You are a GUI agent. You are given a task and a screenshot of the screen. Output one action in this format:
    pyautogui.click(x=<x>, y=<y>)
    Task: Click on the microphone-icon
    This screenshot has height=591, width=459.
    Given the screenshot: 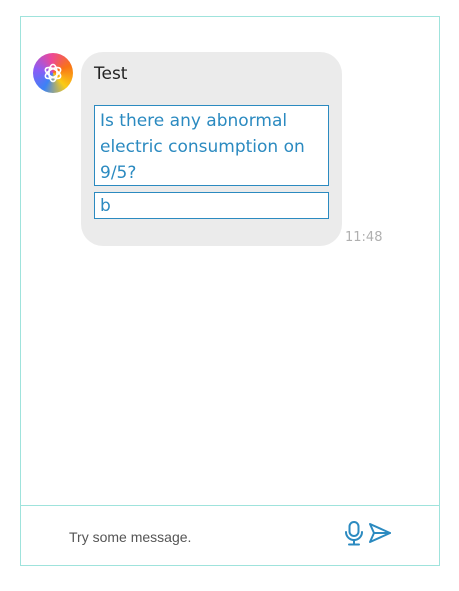 What is the action you would take?
    pyautogui.click(x=354, y=533)
    